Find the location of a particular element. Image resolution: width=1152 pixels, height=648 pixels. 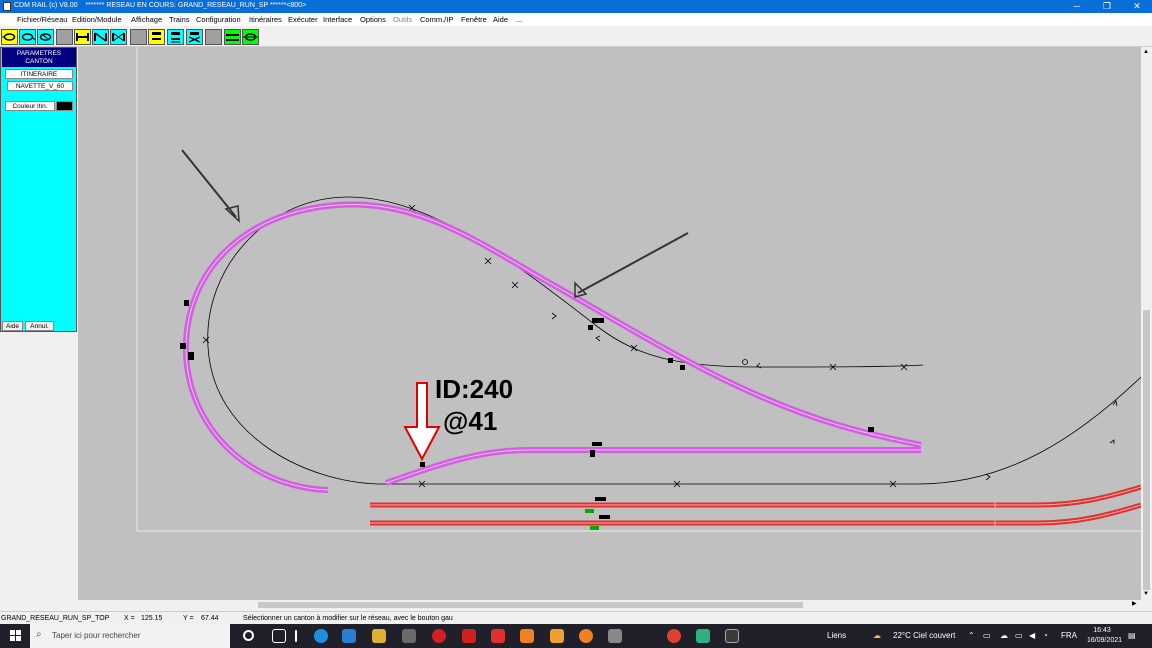

green-loop-icon is located at coordinates (250, 37).